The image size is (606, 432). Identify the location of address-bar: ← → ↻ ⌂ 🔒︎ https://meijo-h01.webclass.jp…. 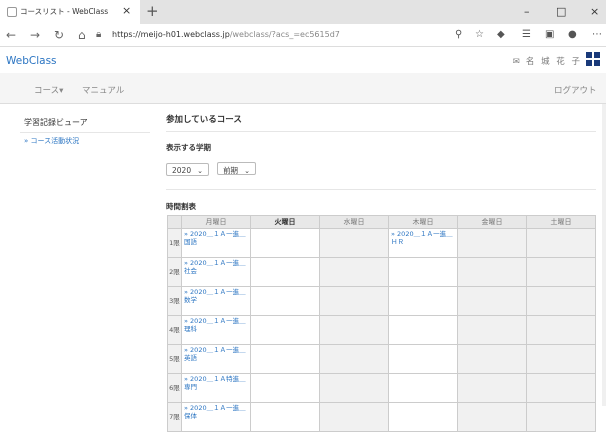
(303, 35).